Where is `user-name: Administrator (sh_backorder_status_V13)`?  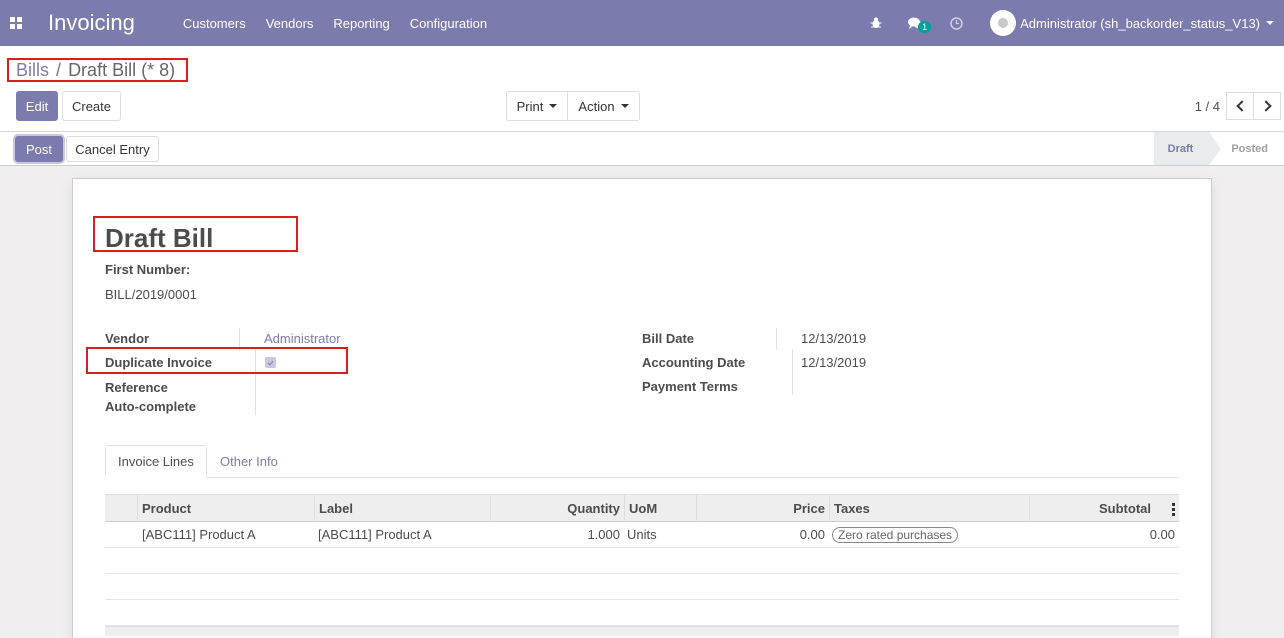
user-name: Administrator (sh_backorder_status_V13) is located at coordinates (1140, 23).